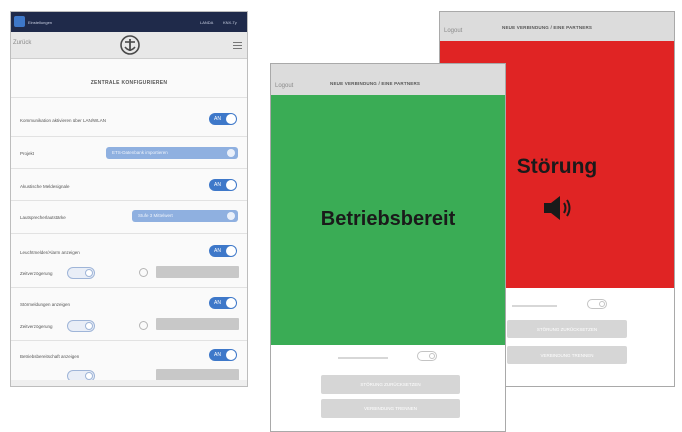 This screenshot has height=432, width=682. What do you see at coordinates (129, 22) in the screenshot?
I see `status-bar: Einstellungen LANDA KNX-Ty` at bounding box center [129, 22].